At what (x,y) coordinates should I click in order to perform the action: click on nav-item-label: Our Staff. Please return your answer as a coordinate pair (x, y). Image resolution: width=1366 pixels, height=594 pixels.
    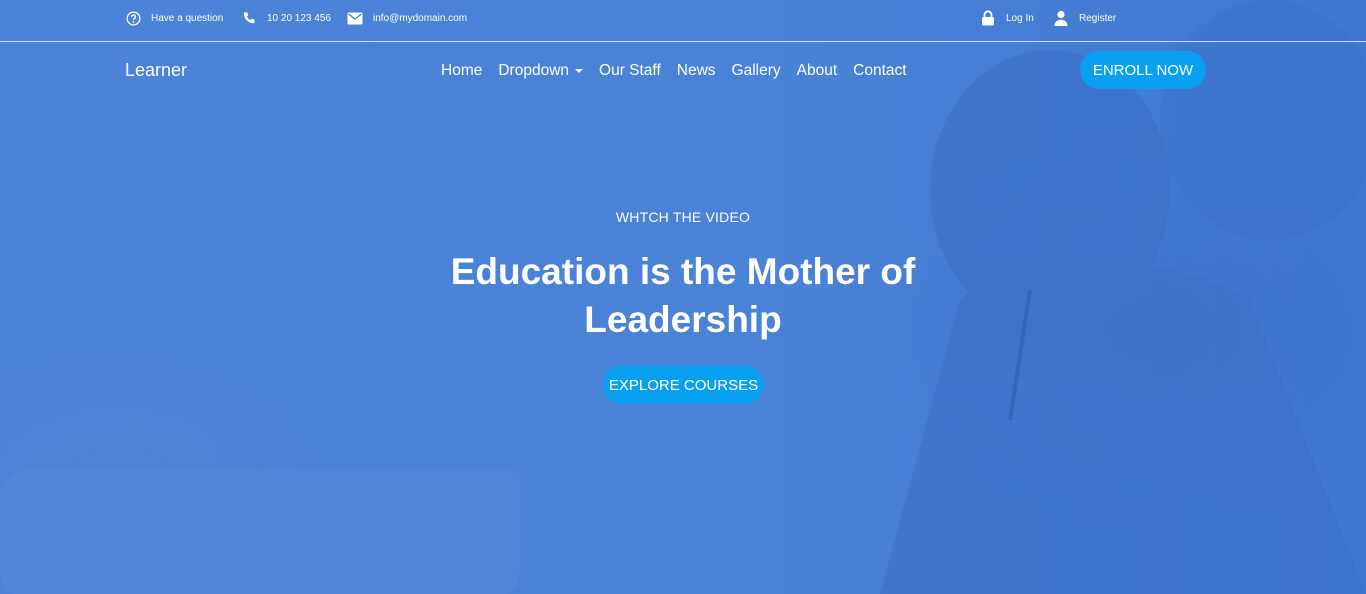
    Looking at the image, I should click on (630, 70).